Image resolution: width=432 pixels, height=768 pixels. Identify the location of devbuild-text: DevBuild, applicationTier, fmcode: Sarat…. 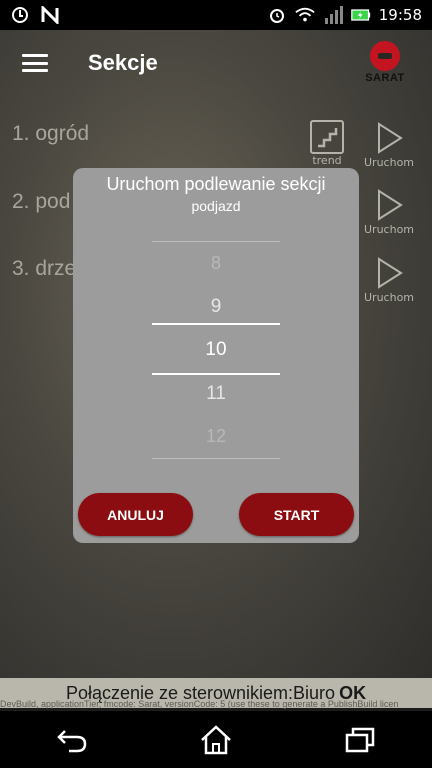
(199, 704).